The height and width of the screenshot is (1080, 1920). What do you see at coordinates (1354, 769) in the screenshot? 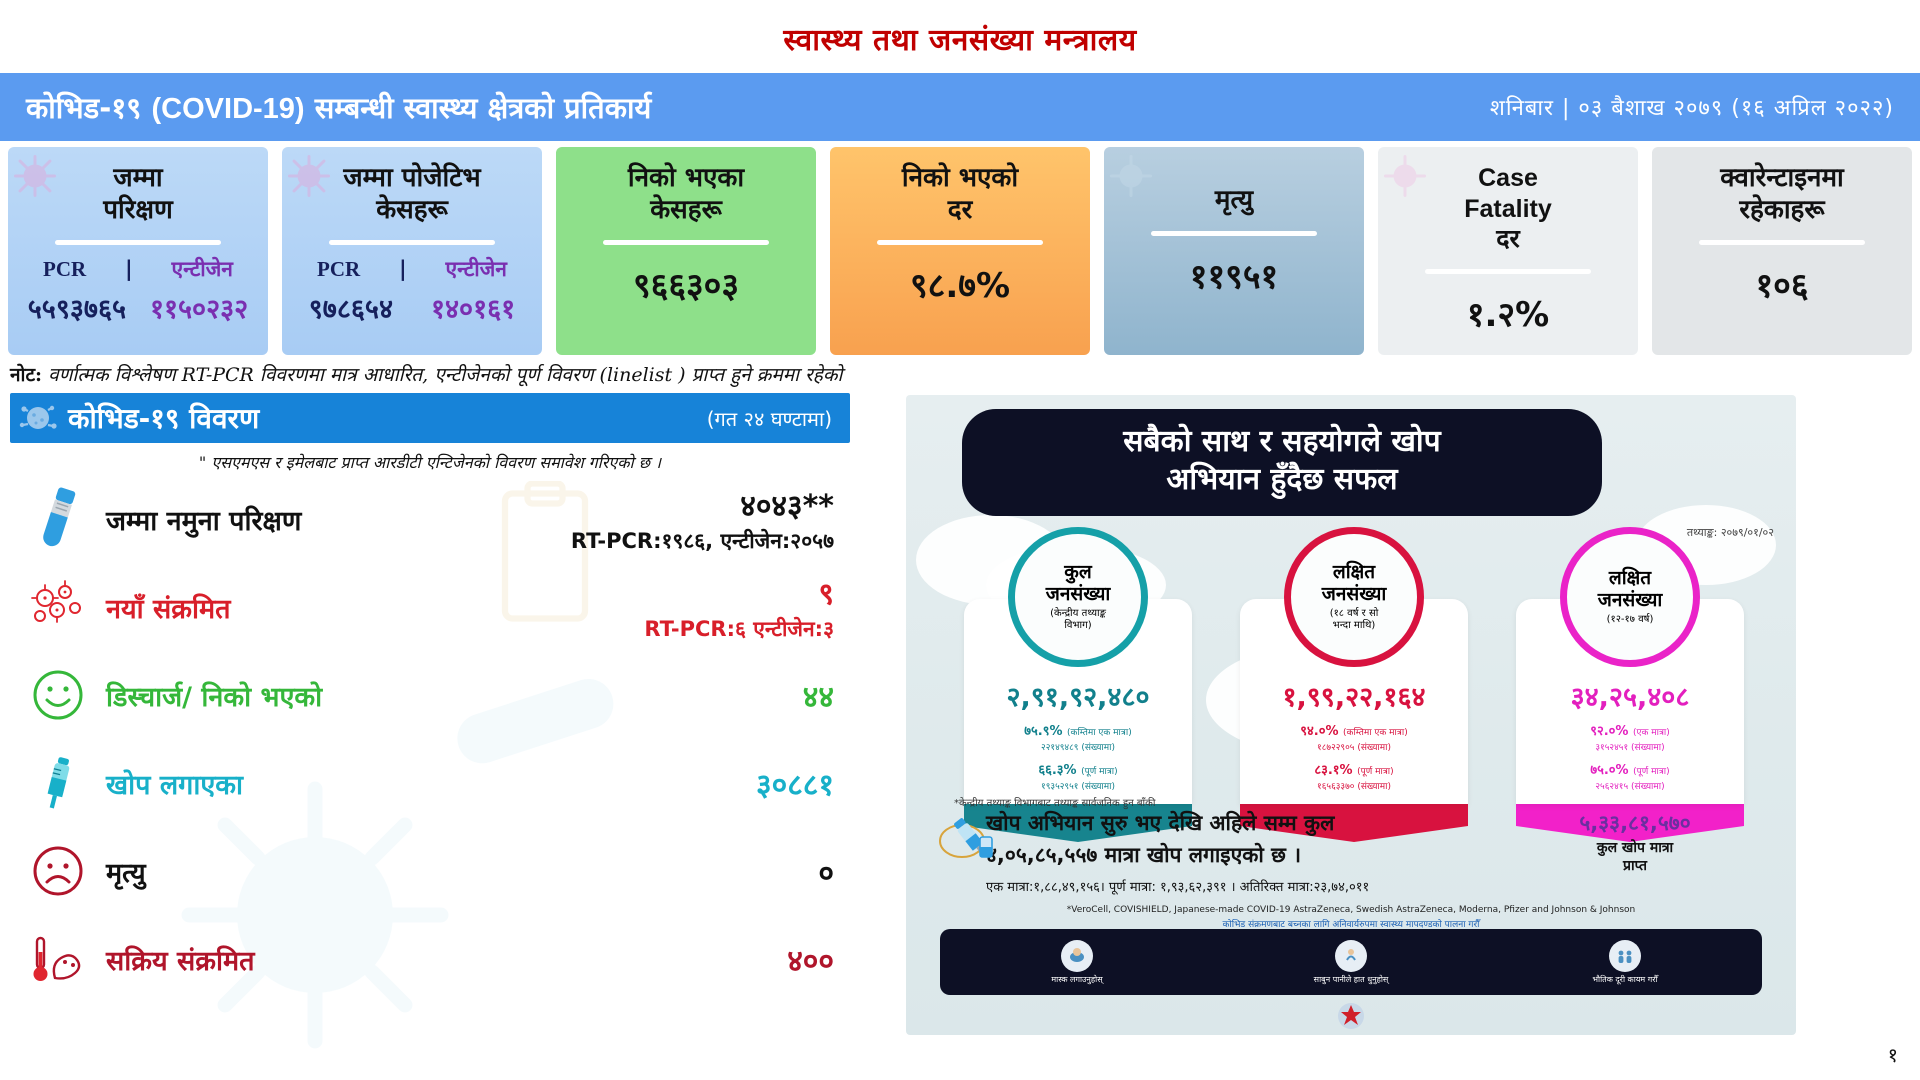
I see `bubble-pct2-row: ८३.१% (पूर्ण मात्रा)` at bounding box center [1354, 769].